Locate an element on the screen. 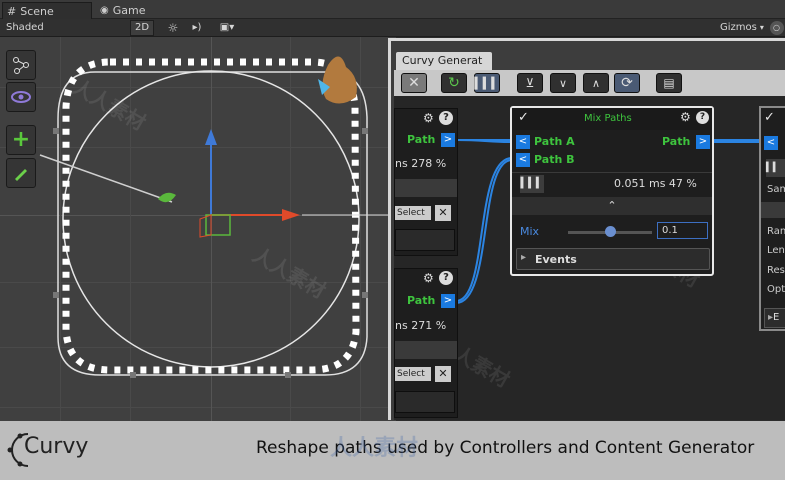 The image size is (785, 480). input-port-b: < is located at coordinates (523, 160).